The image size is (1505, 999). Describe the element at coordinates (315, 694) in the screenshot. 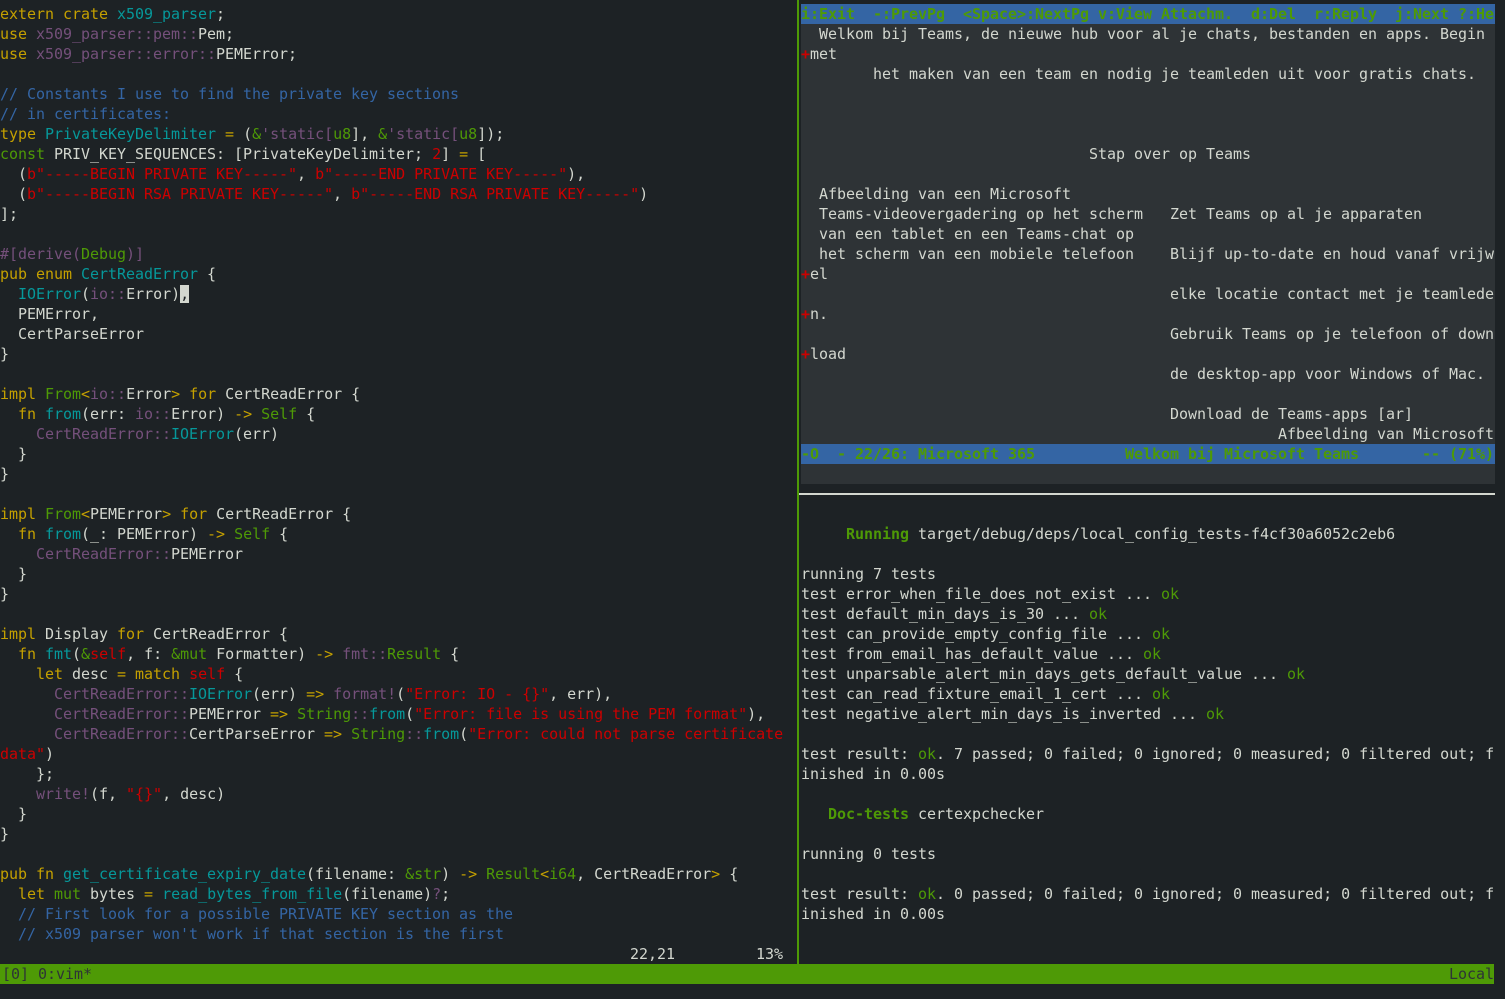

I see `text-token: =>` at that location.